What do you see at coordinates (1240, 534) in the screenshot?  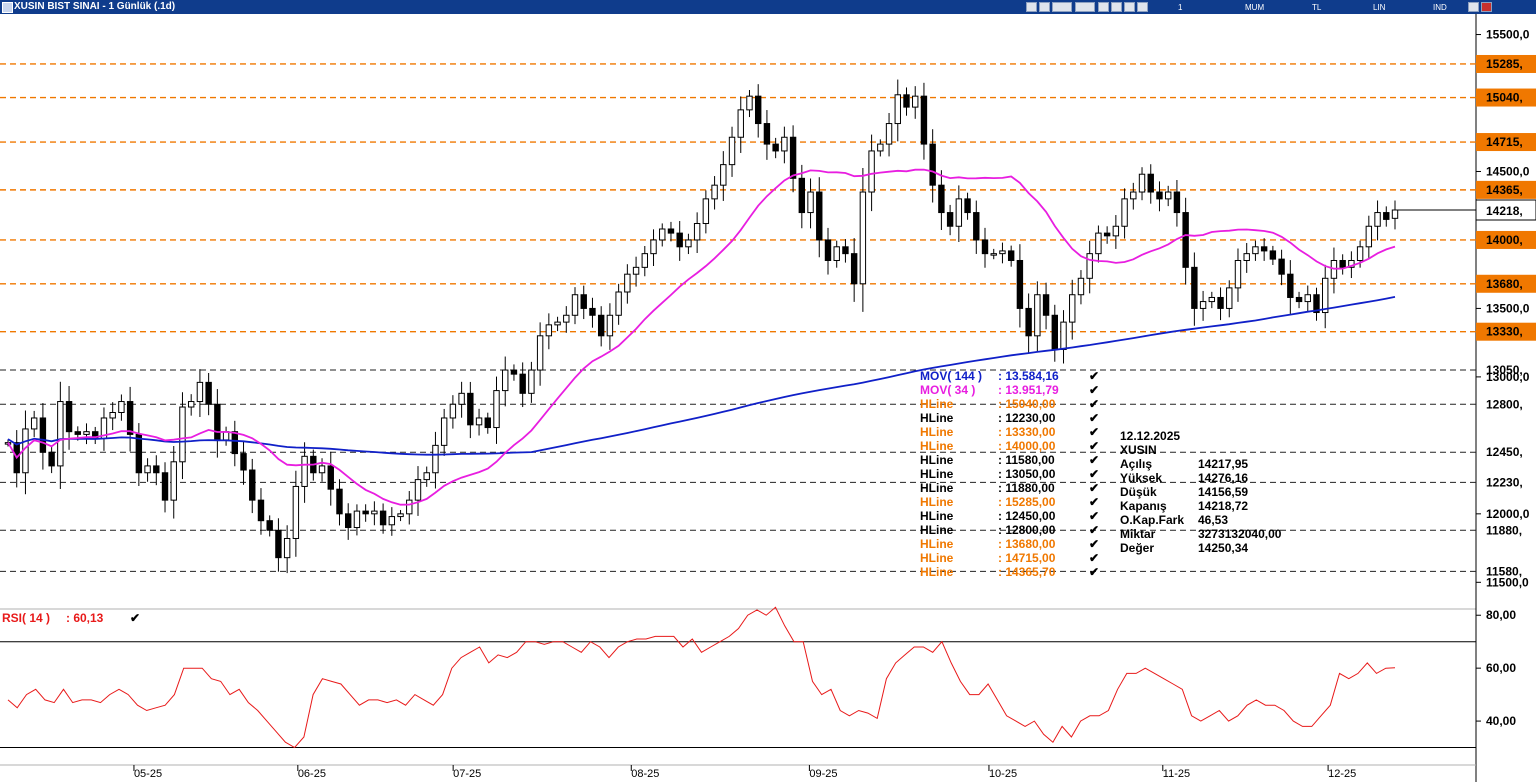 I see `info-row-value: 3273132040,00` at bounding box center [1240, 534].